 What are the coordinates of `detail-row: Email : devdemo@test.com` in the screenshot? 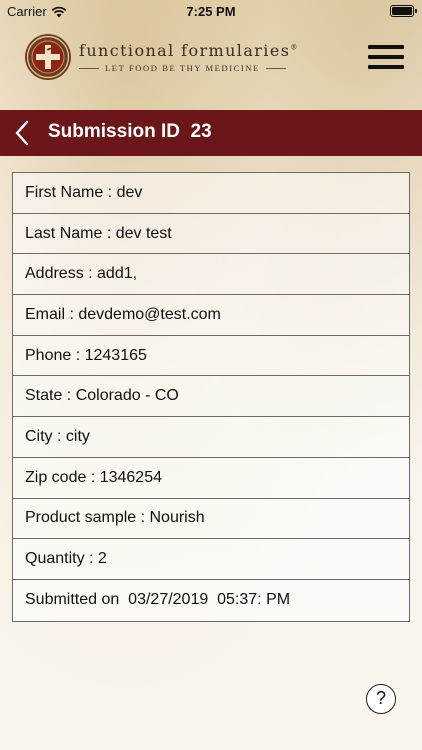 It's located at (211, 315).